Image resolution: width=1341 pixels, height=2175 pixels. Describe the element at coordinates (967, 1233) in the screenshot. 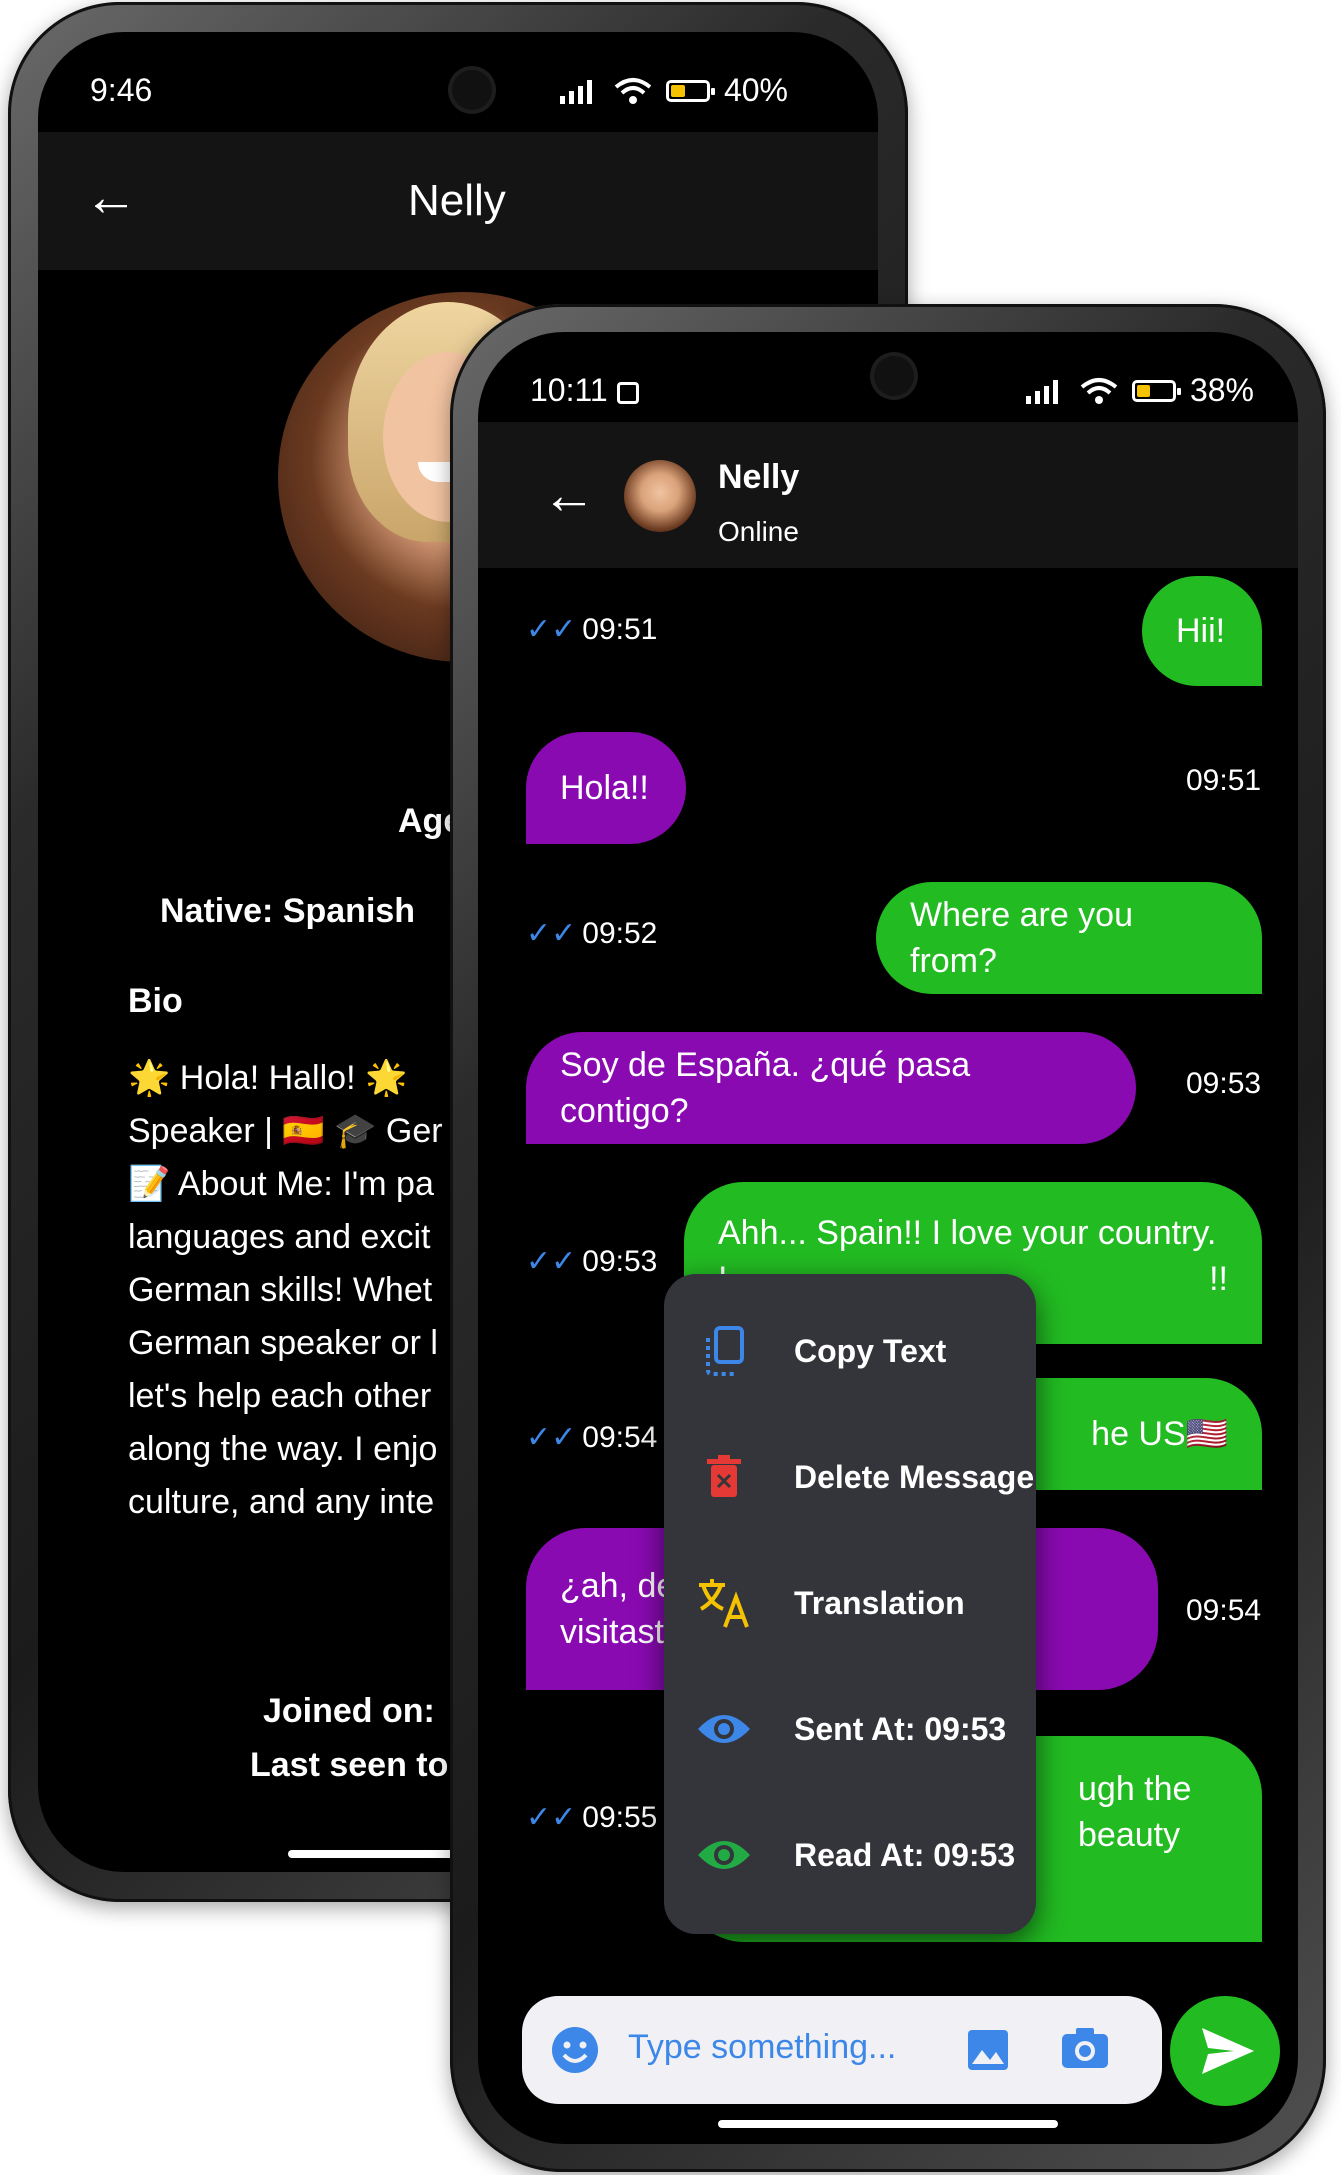

I see `message-text: Ahh... Spain!! I love your country.` at that location.